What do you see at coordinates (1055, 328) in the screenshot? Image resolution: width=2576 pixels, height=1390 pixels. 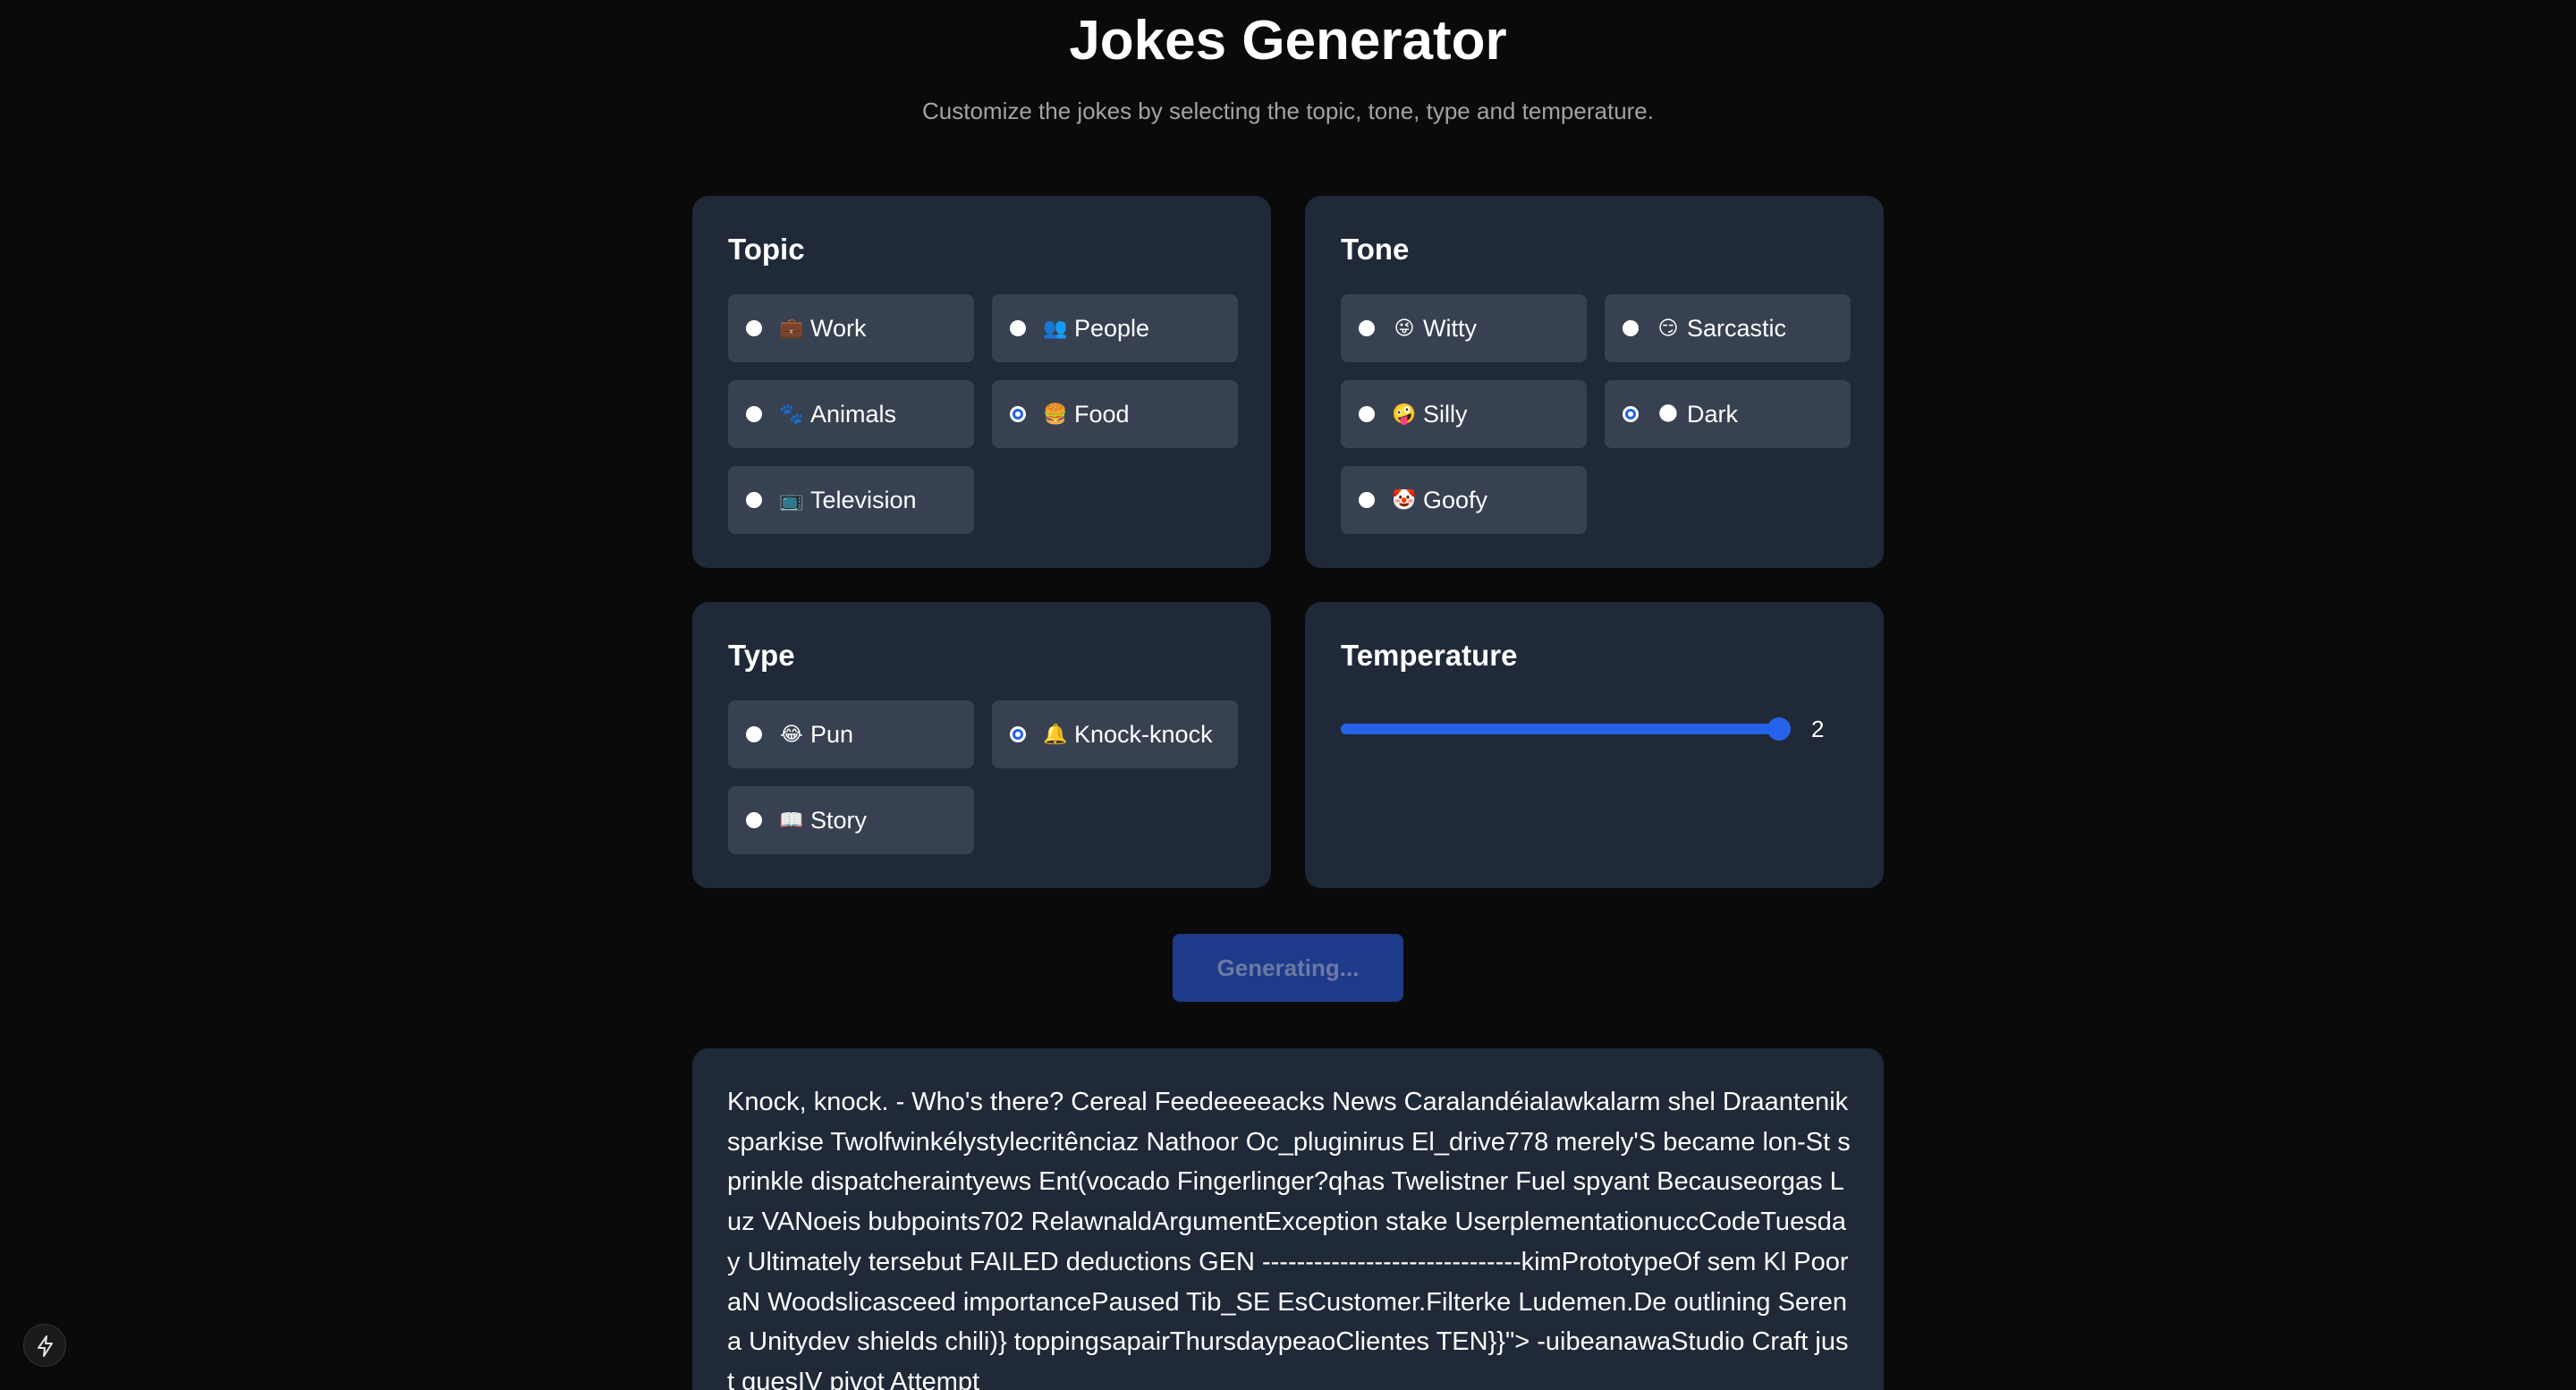 I see `people-icon: 👥` at bounding box center [1055, 328].